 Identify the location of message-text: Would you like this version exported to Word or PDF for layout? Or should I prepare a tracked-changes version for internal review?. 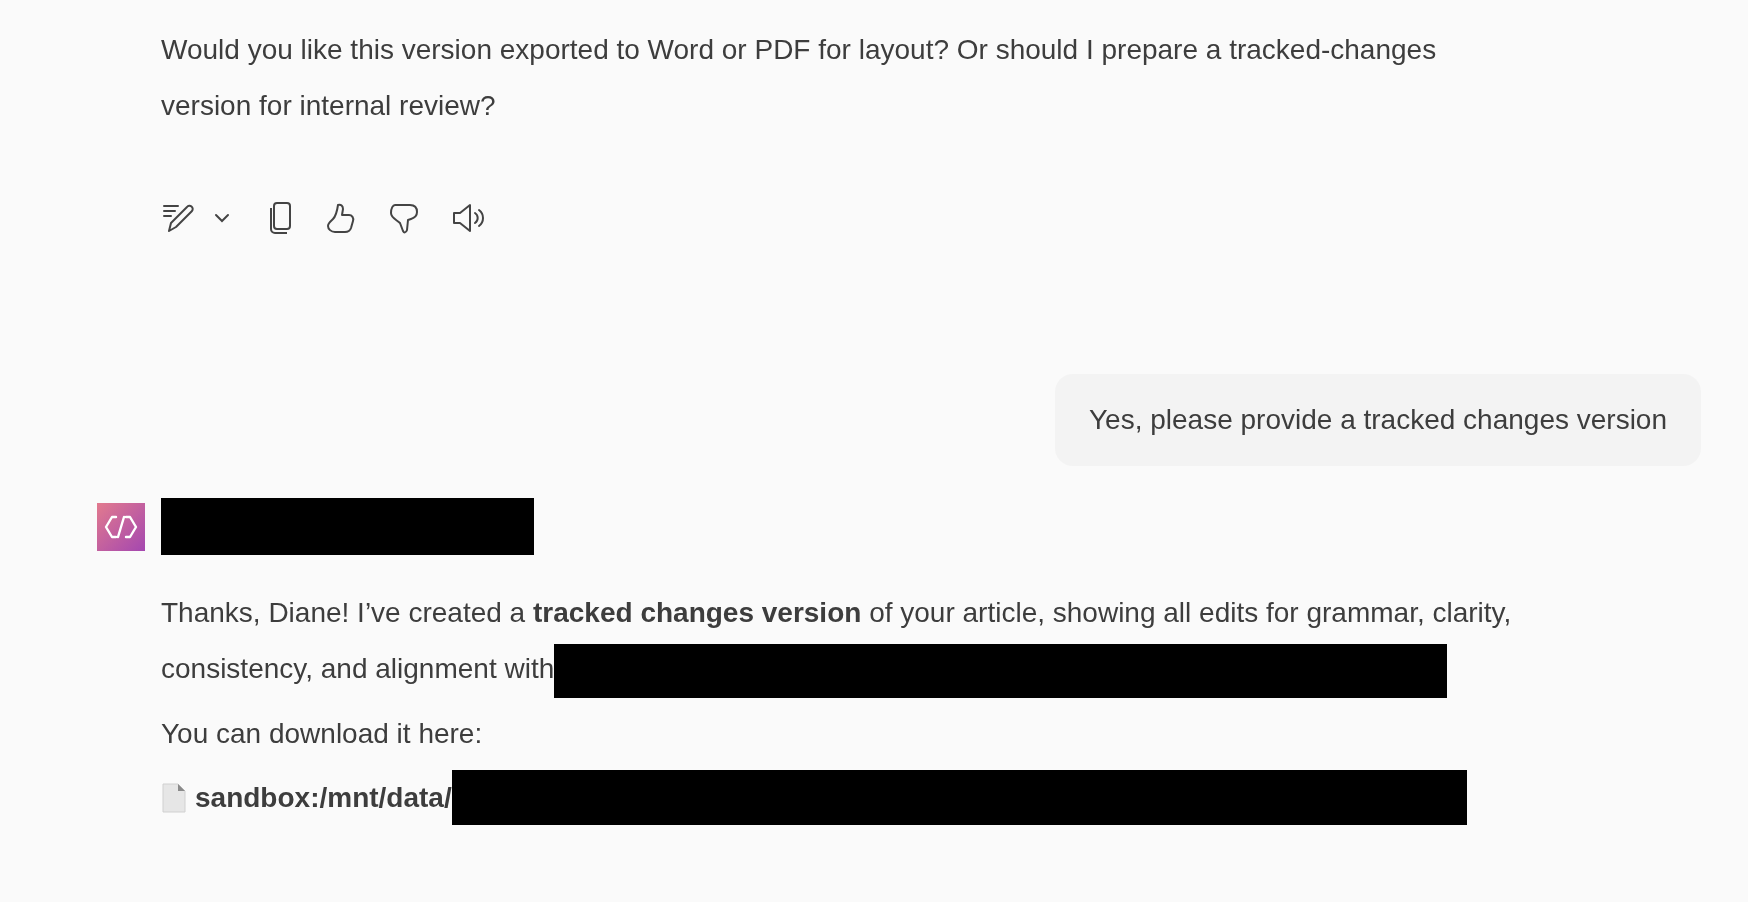
(799, 78).